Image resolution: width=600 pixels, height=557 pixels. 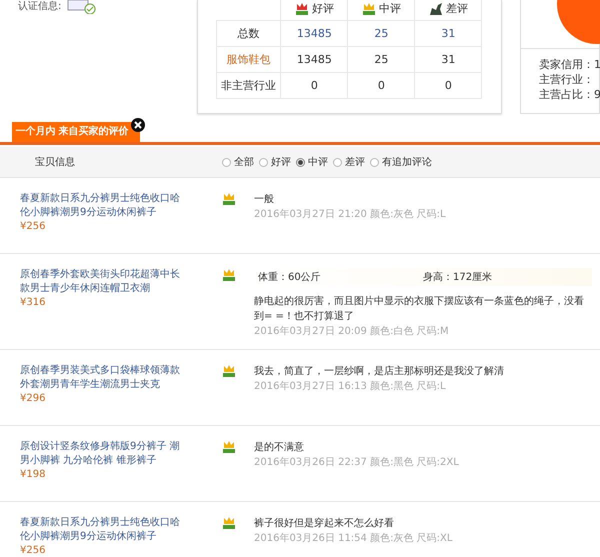 I want to click on product-link: 原创设计竖条纹修身韩版9分裤子 潮男小脚裤 九分哈伦裤 锥形裤子, so click(x=102, y=454).